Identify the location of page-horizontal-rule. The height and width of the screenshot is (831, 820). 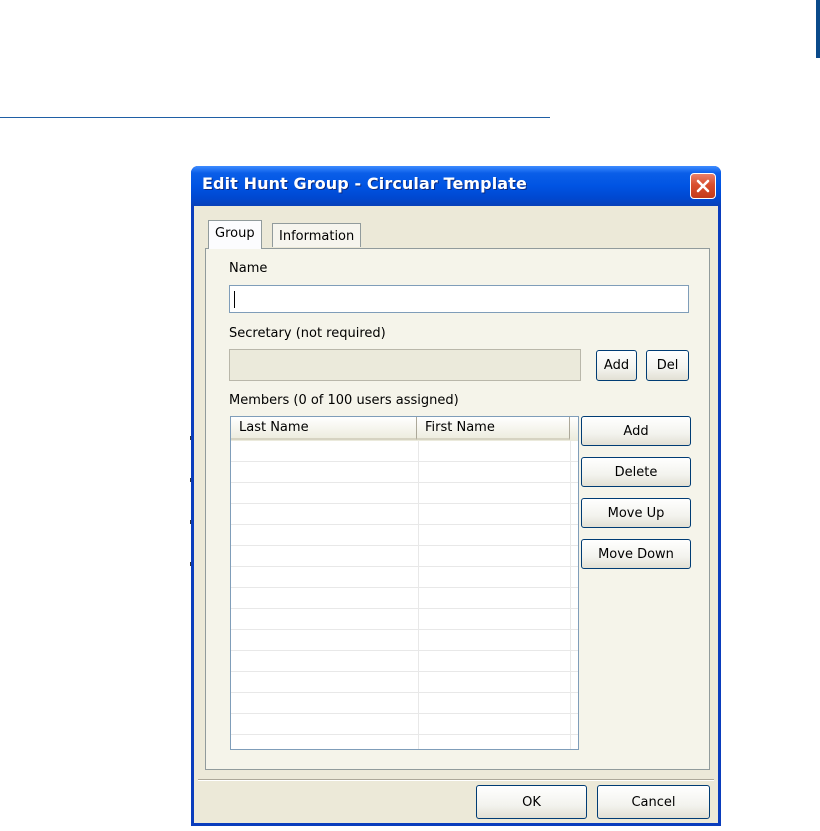
(275, 117).